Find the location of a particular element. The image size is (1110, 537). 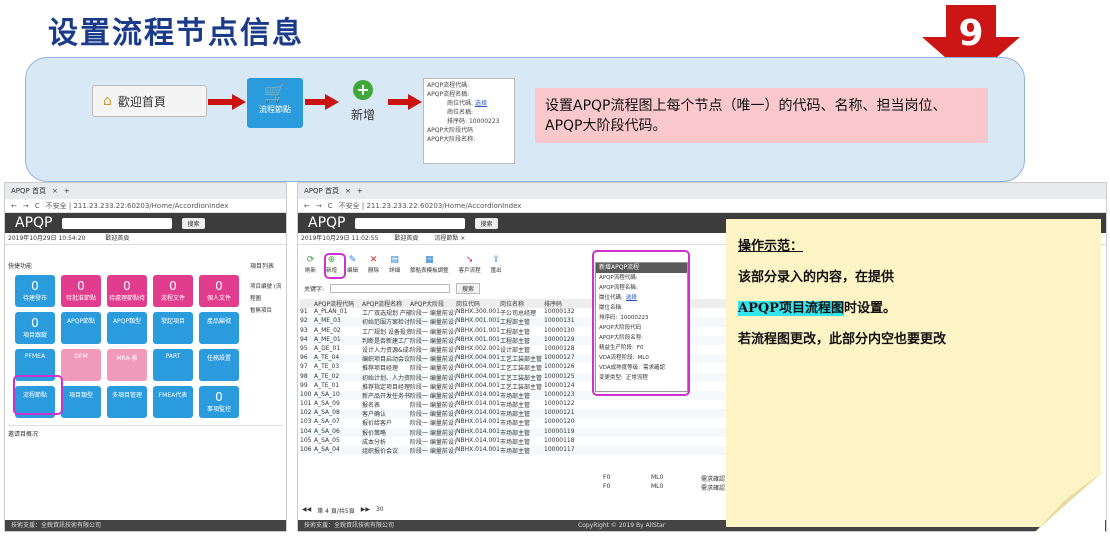

table-cell: 10000127 is located at coordinates (559, 358).